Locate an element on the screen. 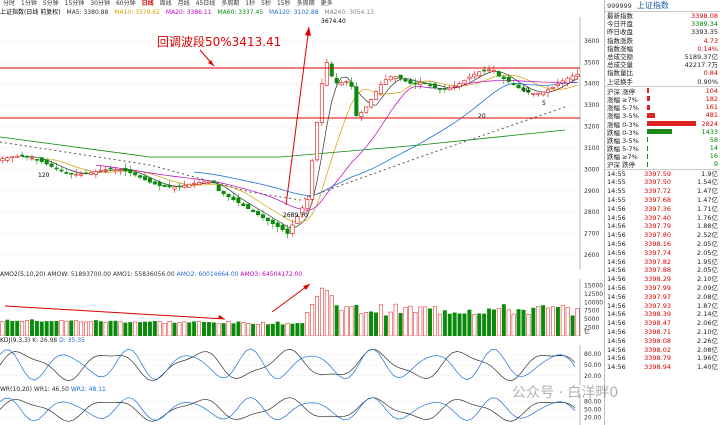 Image resolution: width=720 pixels, height=425 pixels. breadth-count: 182 is located at coordinates (711, 98).